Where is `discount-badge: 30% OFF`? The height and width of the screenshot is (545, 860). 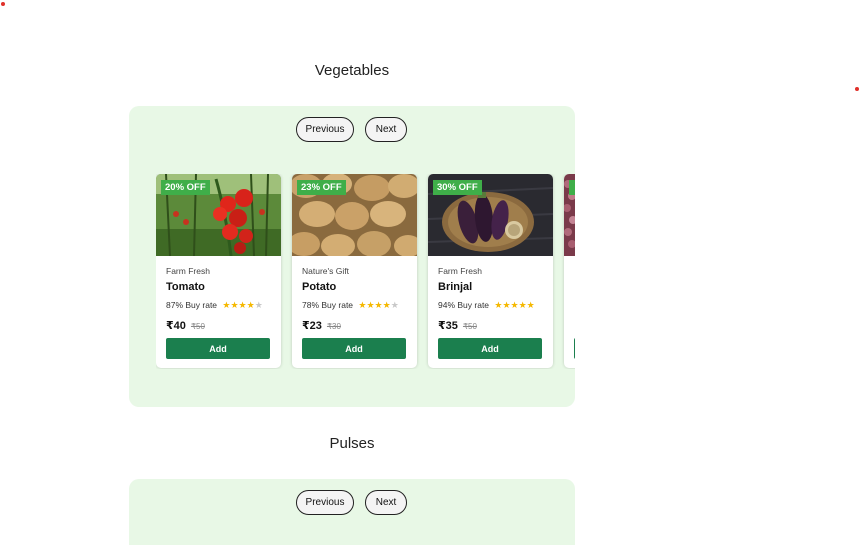
discount-badge: 30% OFF is located at coordinates (457, 187).